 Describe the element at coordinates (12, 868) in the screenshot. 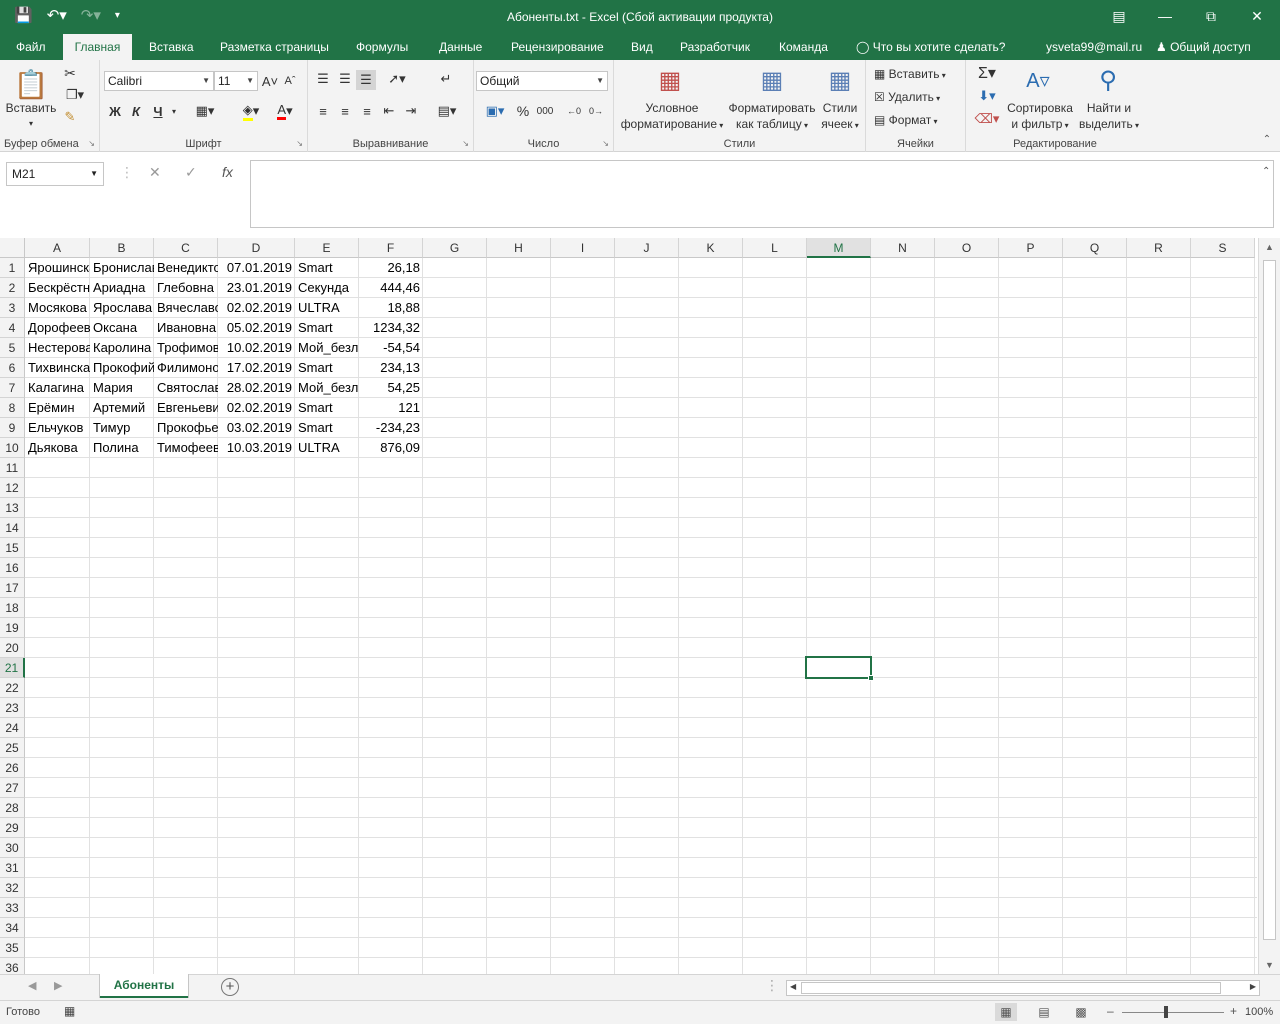

I see `row-header-31: 31` at that location.